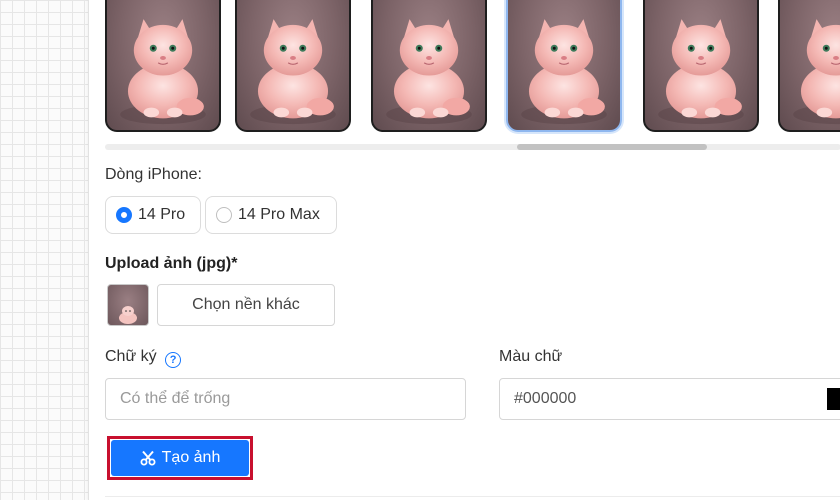 The height and width of the screenshot is (500, 840). What do you see at coordinates (173, 360) in the screenshot?
I see `question-circle-icon: ?` at bounding box center [173, 360].